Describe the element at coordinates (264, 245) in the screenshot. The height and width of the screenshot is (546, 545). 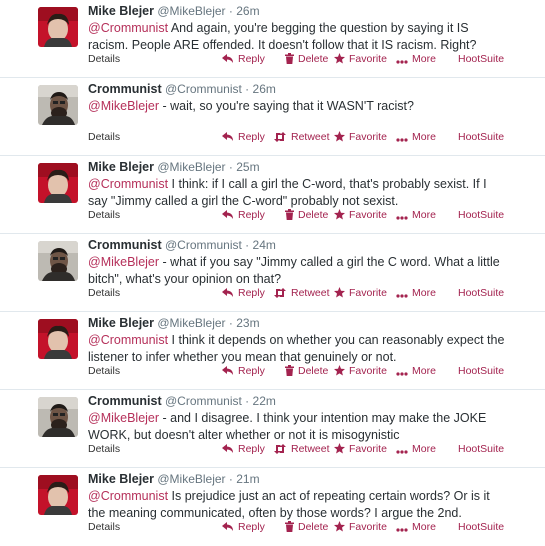
I see `tweet-time: 24m` at that location.